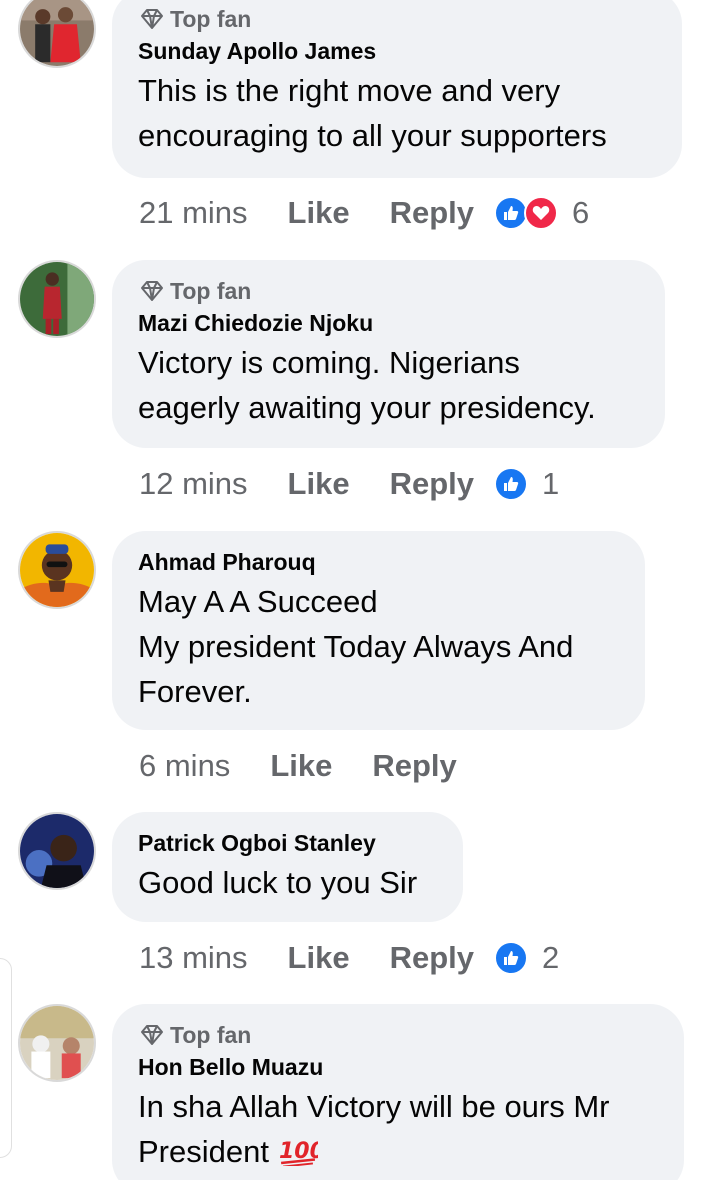  What do you see at coordinates (364, 213) in the screenshot?
I see `comment-actions: 21 mins Like Reply 6` at bounding box center [364, 213].